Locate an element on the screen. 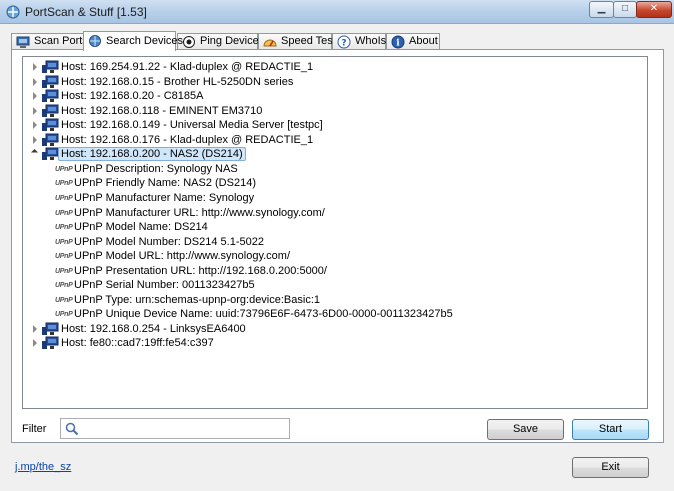 The height and width of the screenshot is (491, 674). save-button: Save is located at coordinates (525, 429).